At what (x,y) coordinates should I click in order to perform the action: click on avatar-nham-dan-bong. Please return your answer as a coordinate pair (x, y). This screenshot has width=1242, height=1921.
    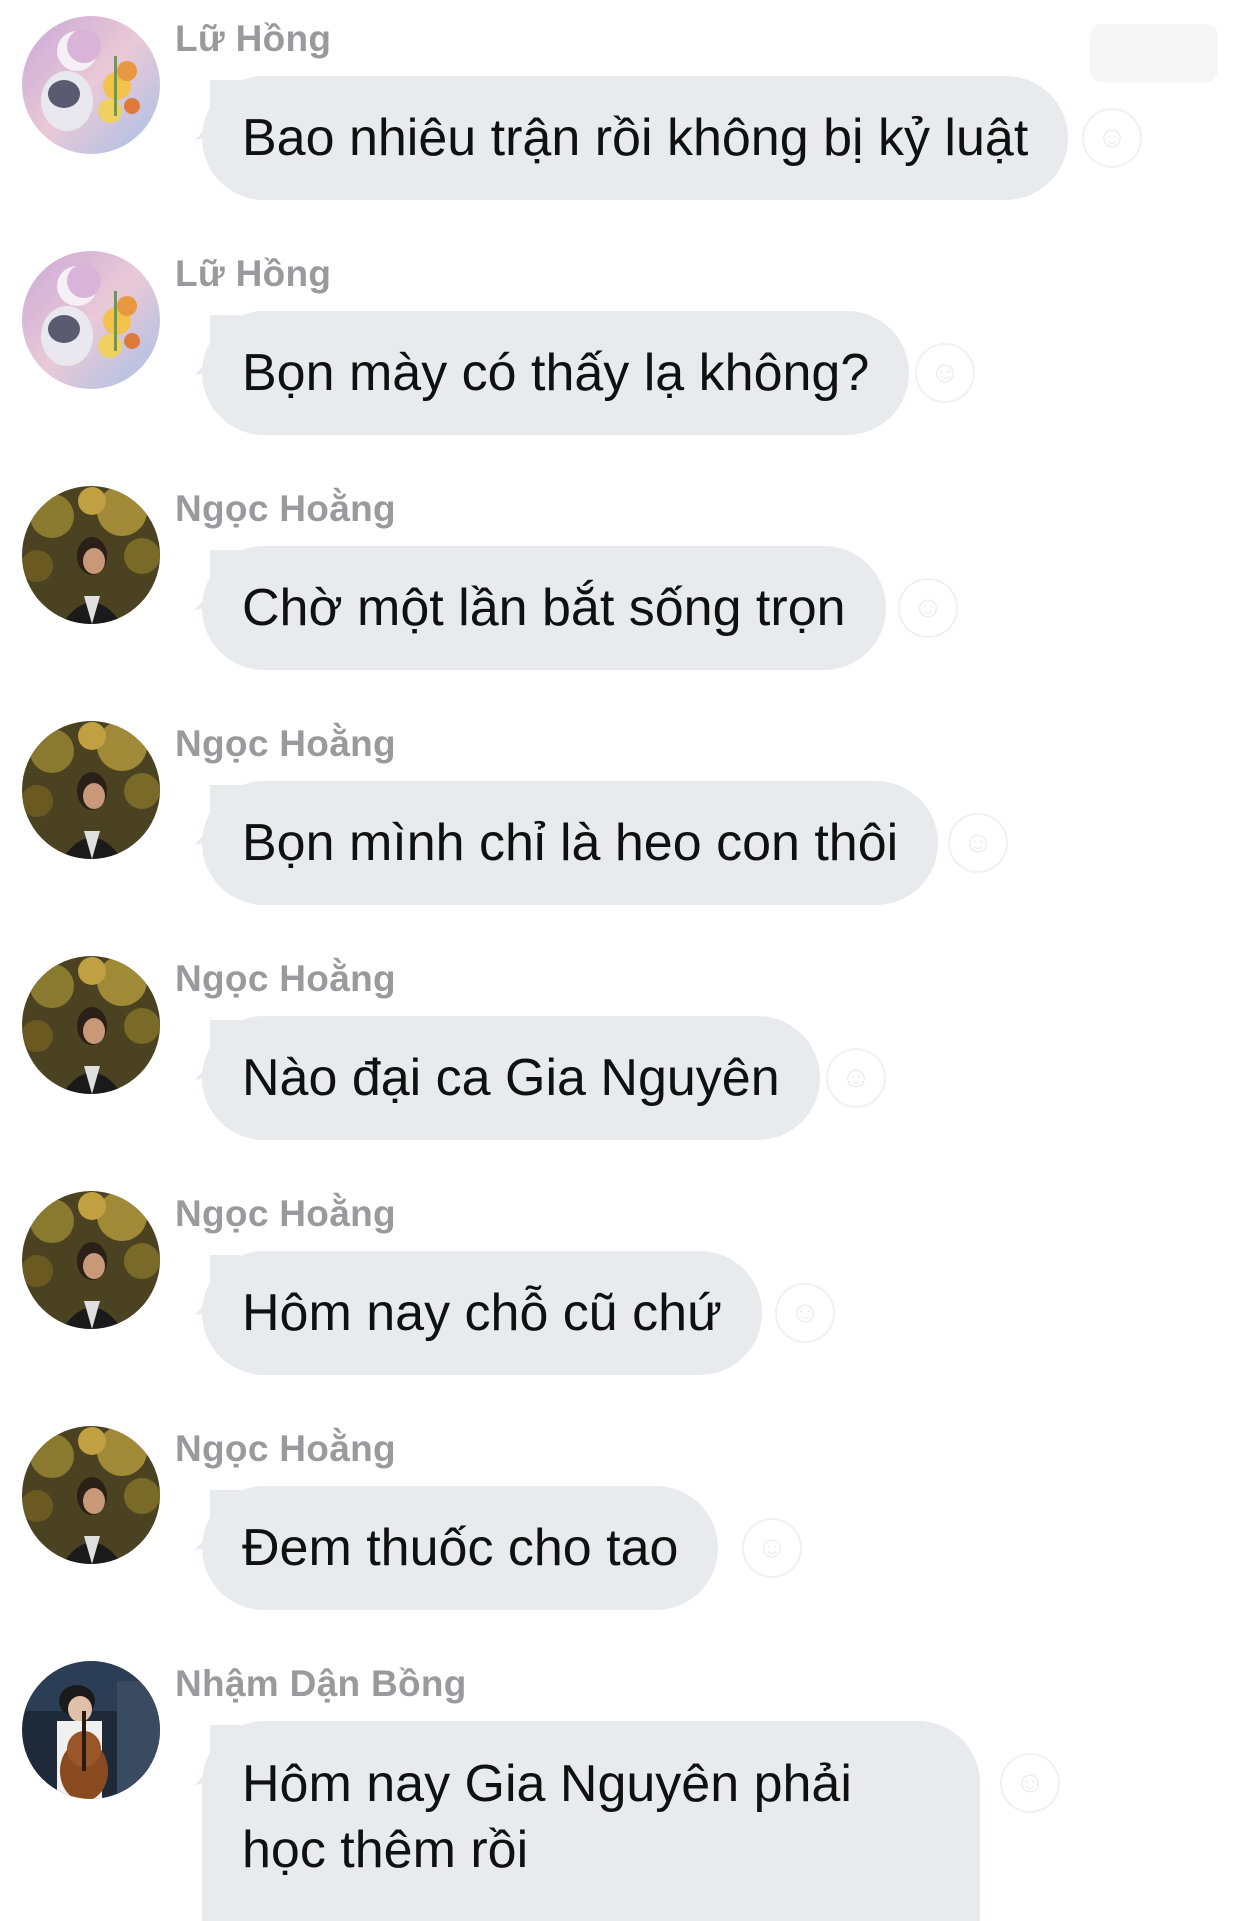
    Looking at the image, I should click on (91, 1730).